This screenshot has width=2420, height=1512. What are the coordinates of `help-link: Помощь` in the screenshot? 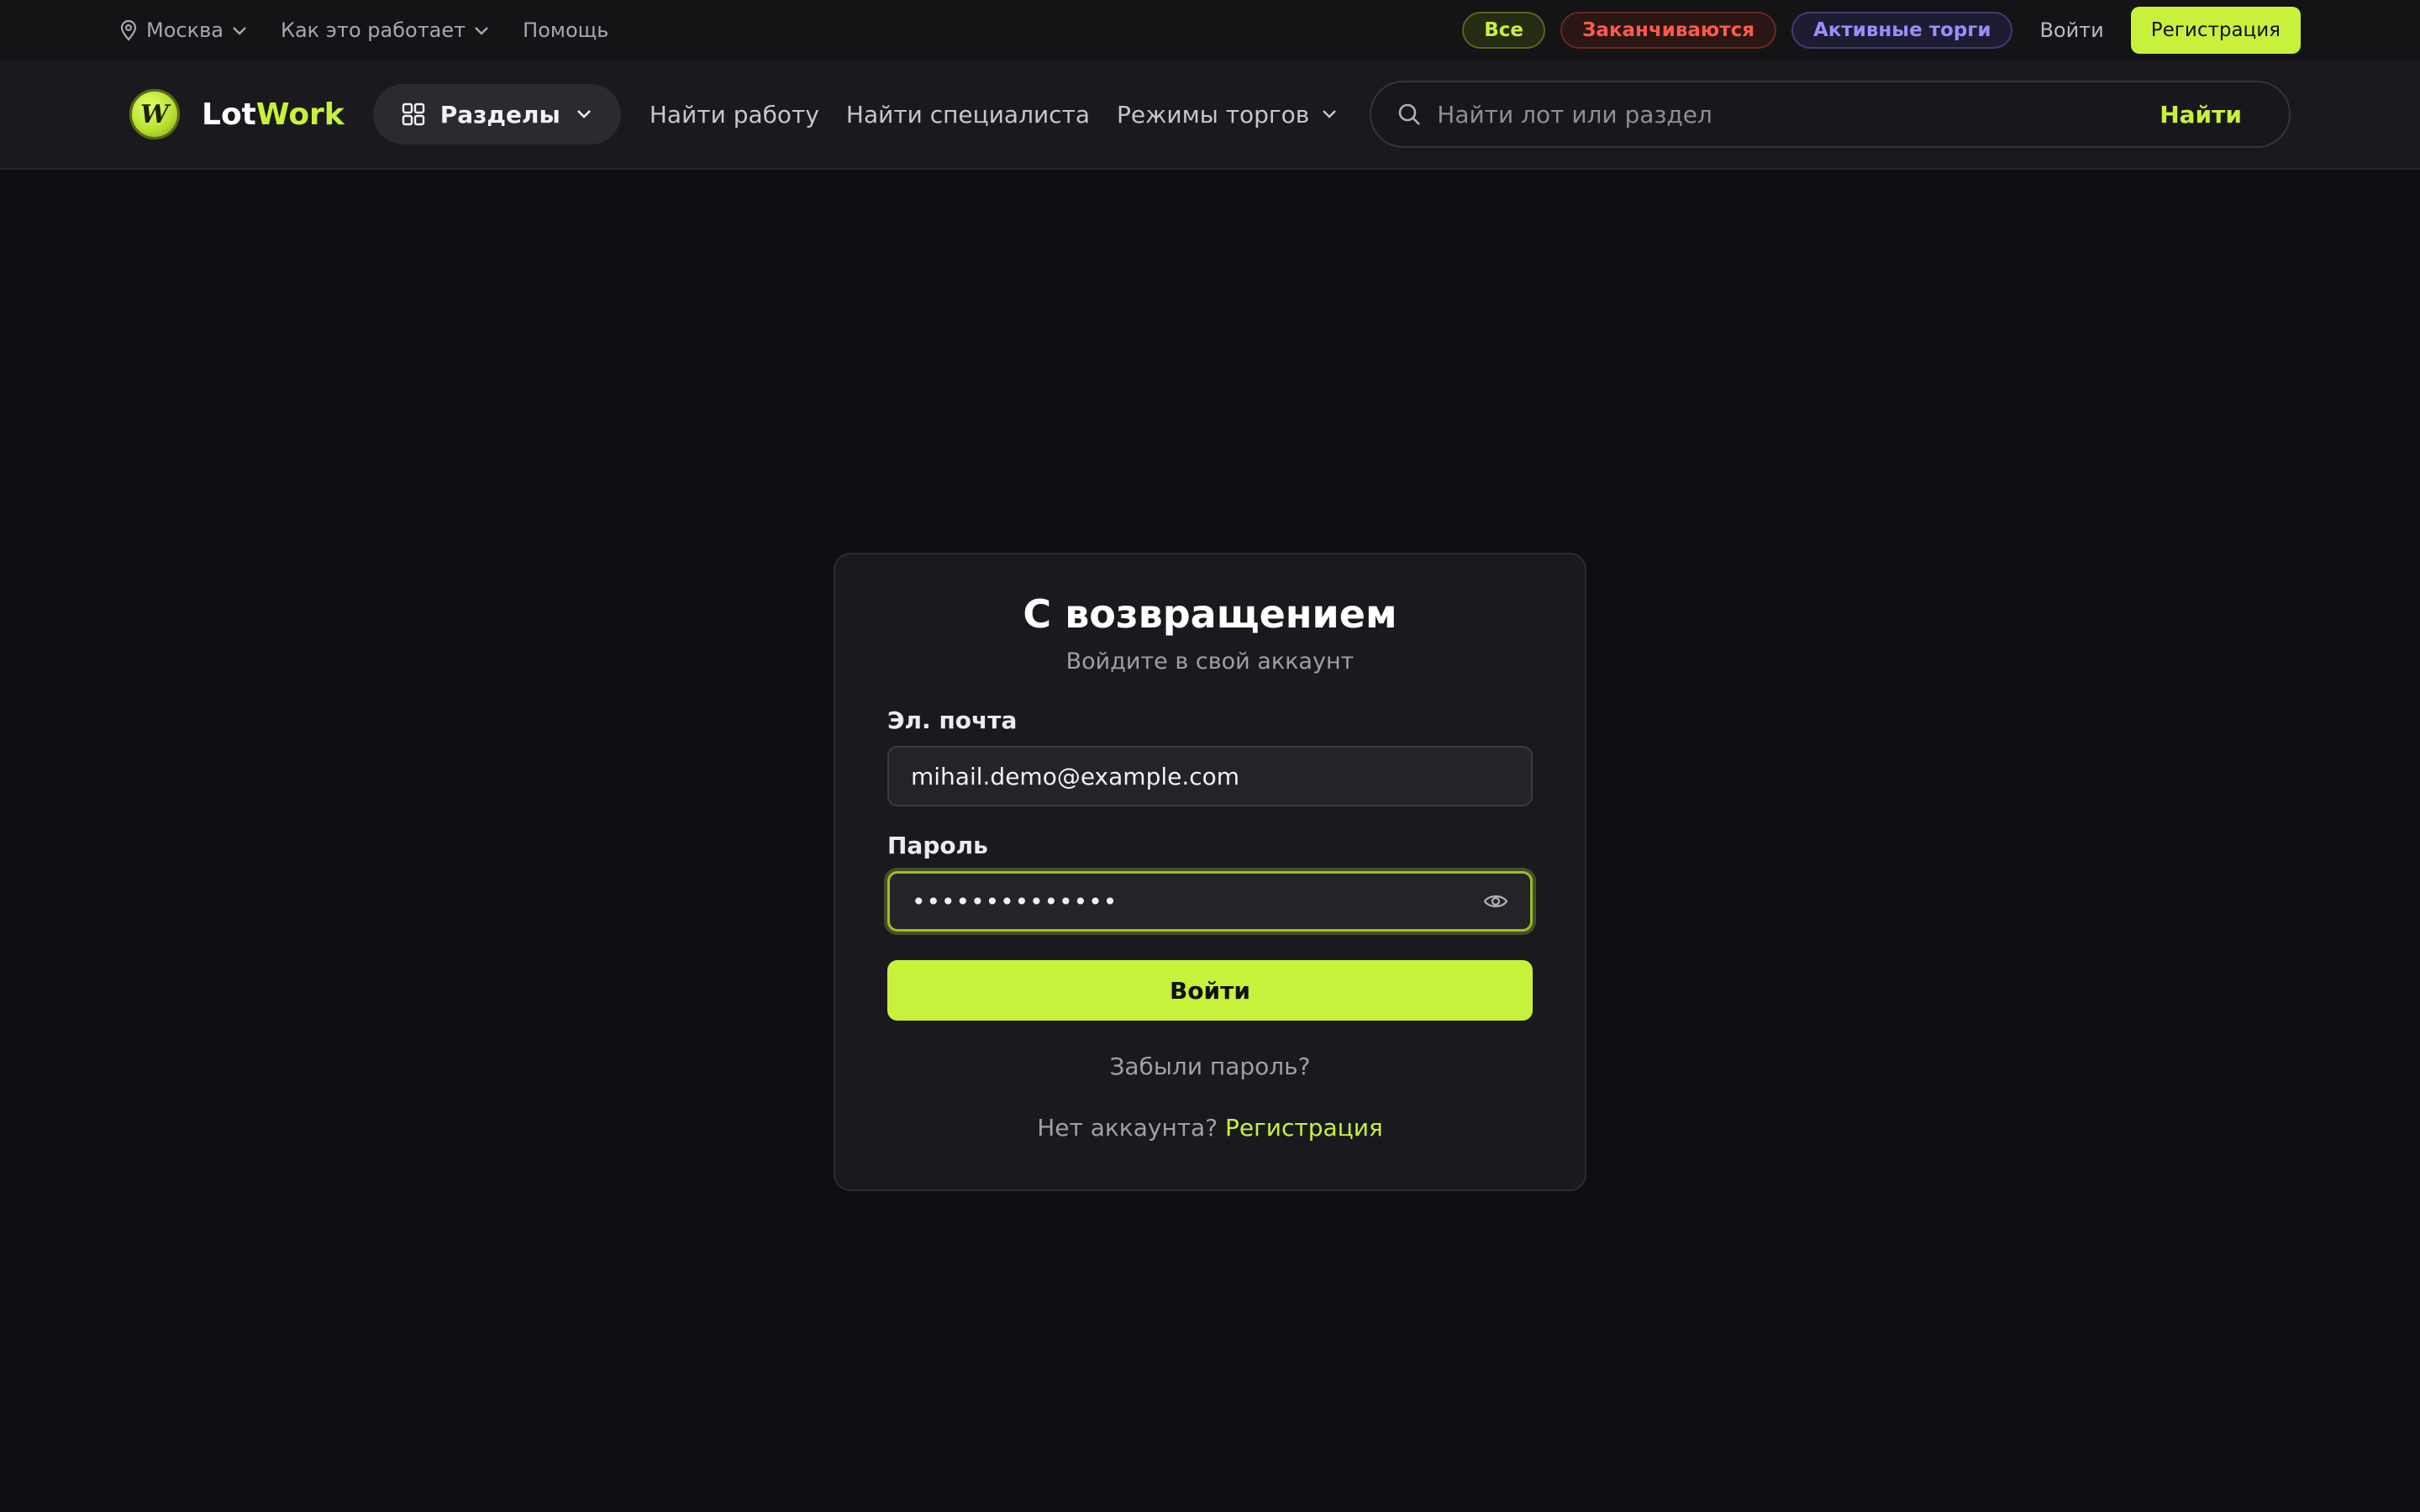 It's located at (566, 30).